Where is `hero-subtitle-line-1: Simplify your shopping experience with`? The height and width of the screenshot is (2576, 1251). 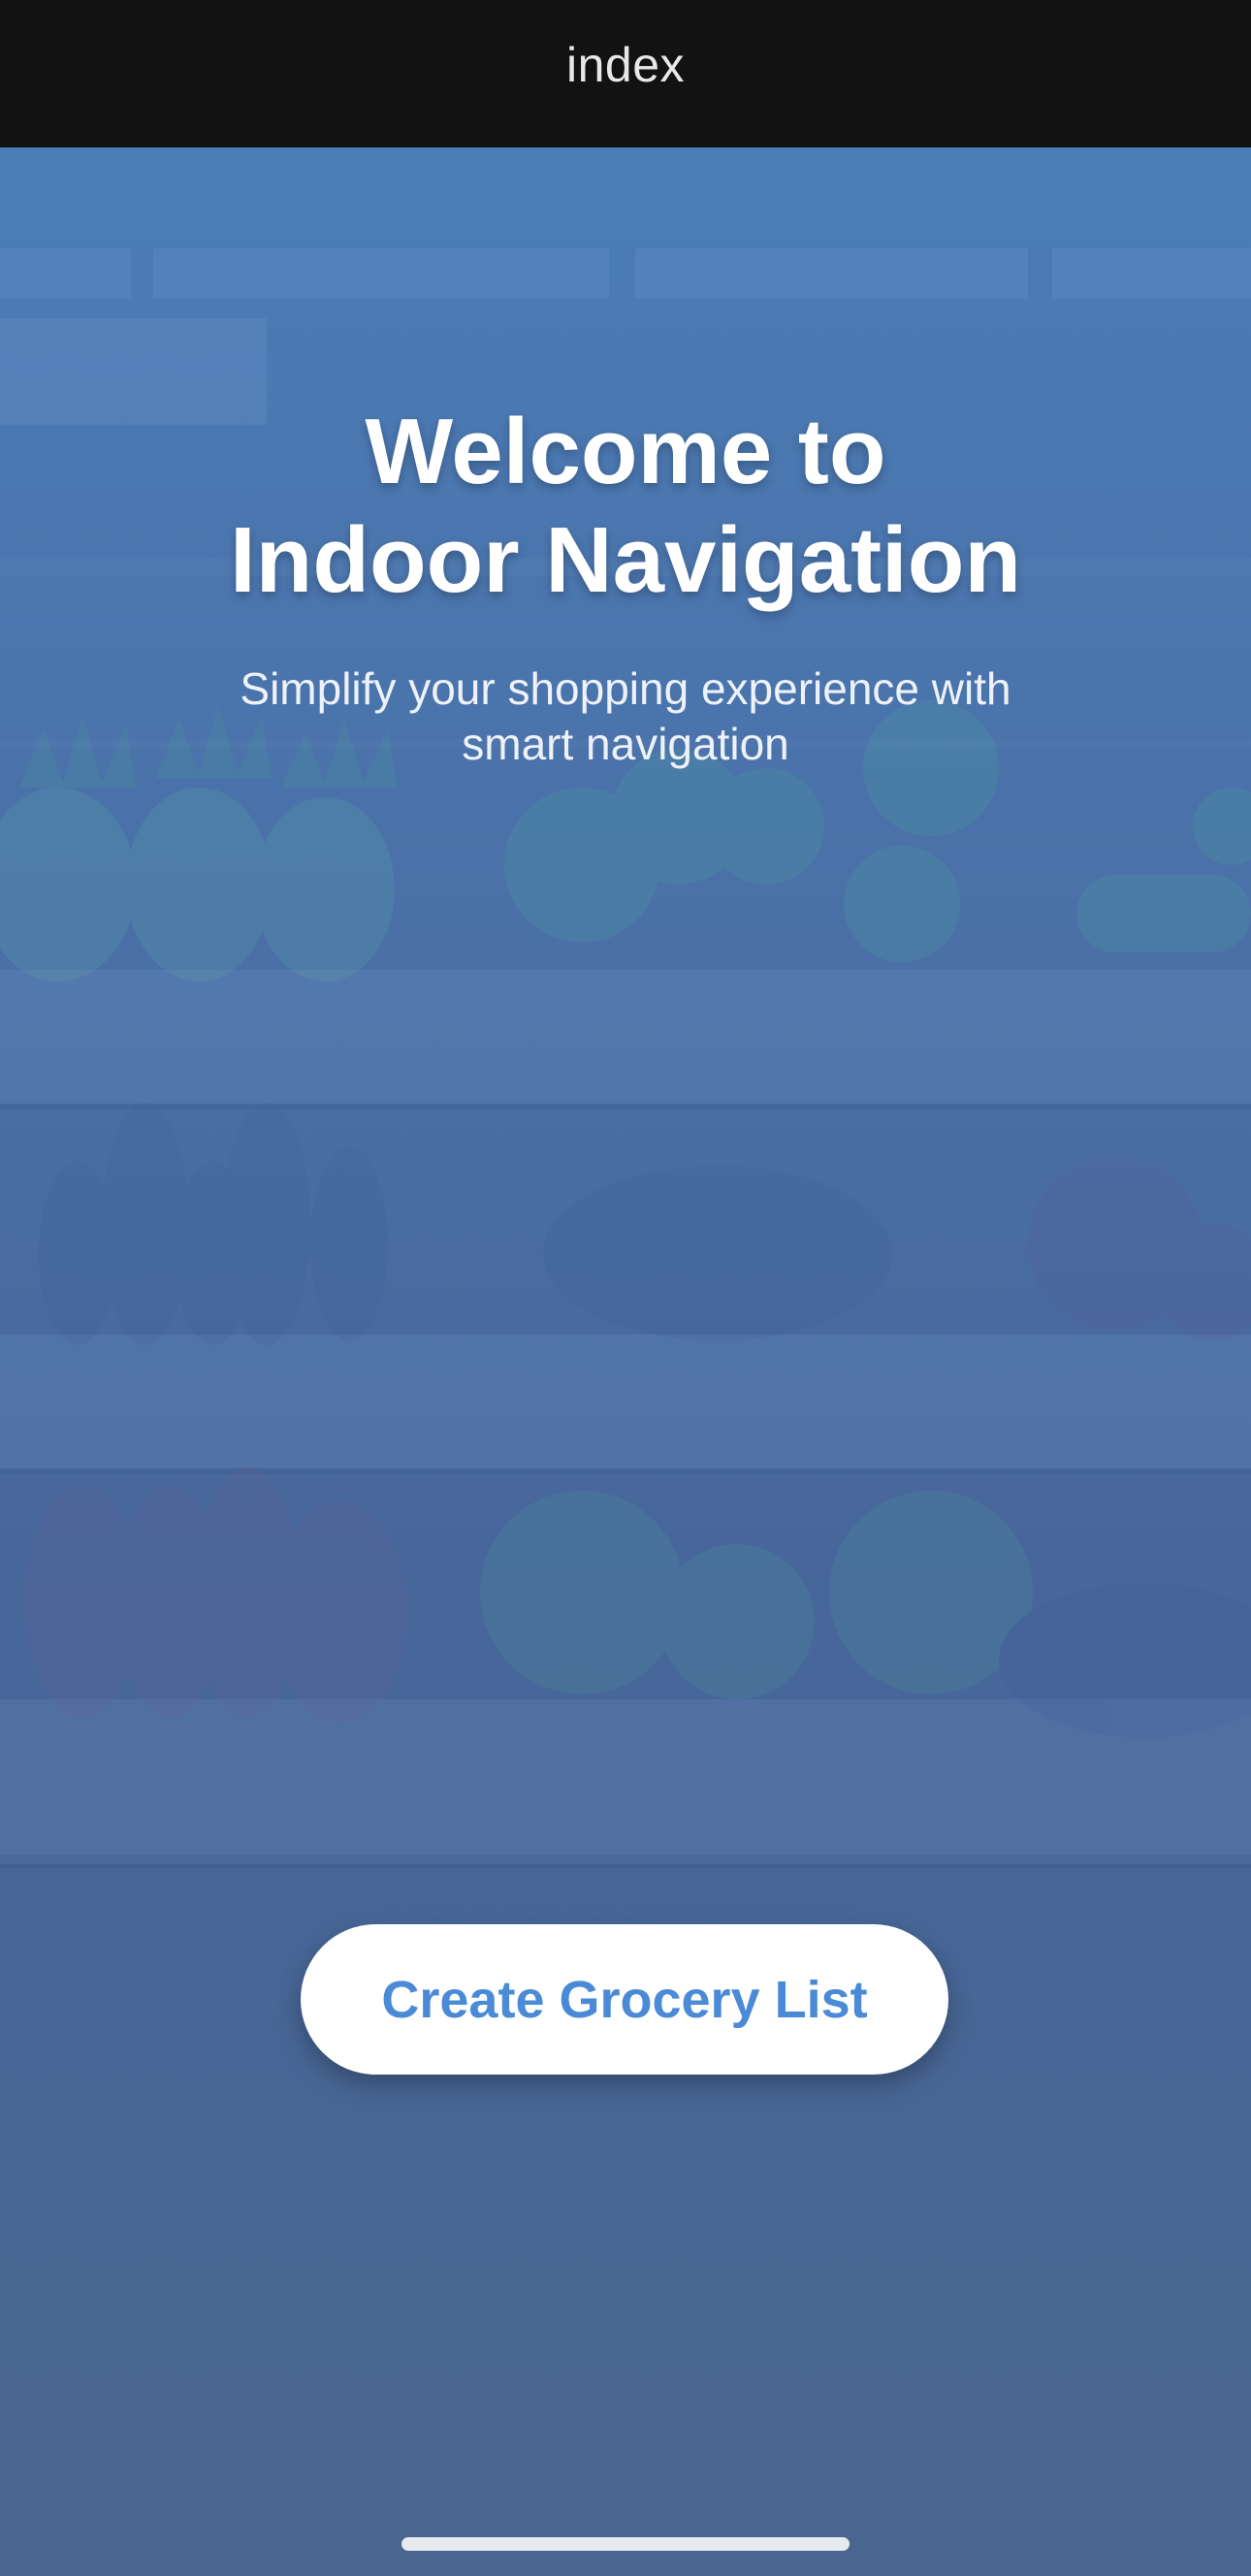 hero-subtitle-line-1: Simplify your shopping experience with is located at coordinates (625, 688).